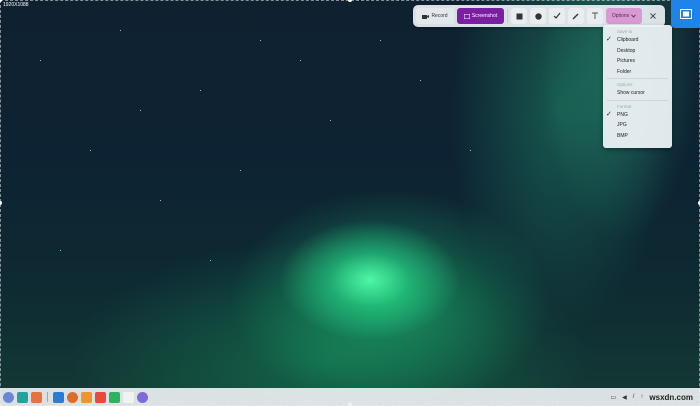  Describe the element at coordinates (439, 16) in the screenshot. I see `record-label: Record` at that location.